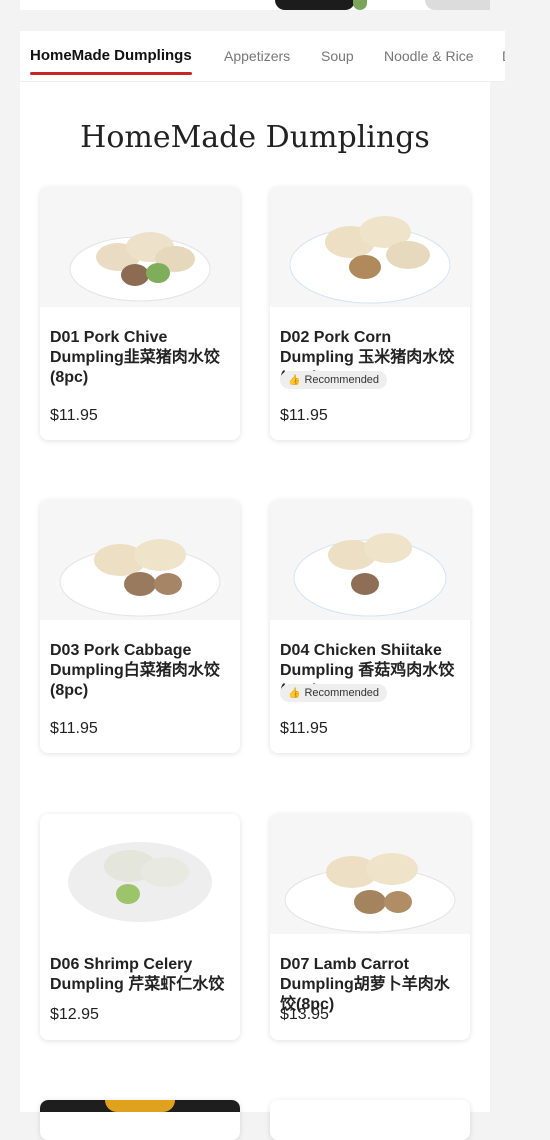  I want to click on item-name: D06 Shrimp Celery Dumpling 芹菜虾仁水饺, so click(137, 974).